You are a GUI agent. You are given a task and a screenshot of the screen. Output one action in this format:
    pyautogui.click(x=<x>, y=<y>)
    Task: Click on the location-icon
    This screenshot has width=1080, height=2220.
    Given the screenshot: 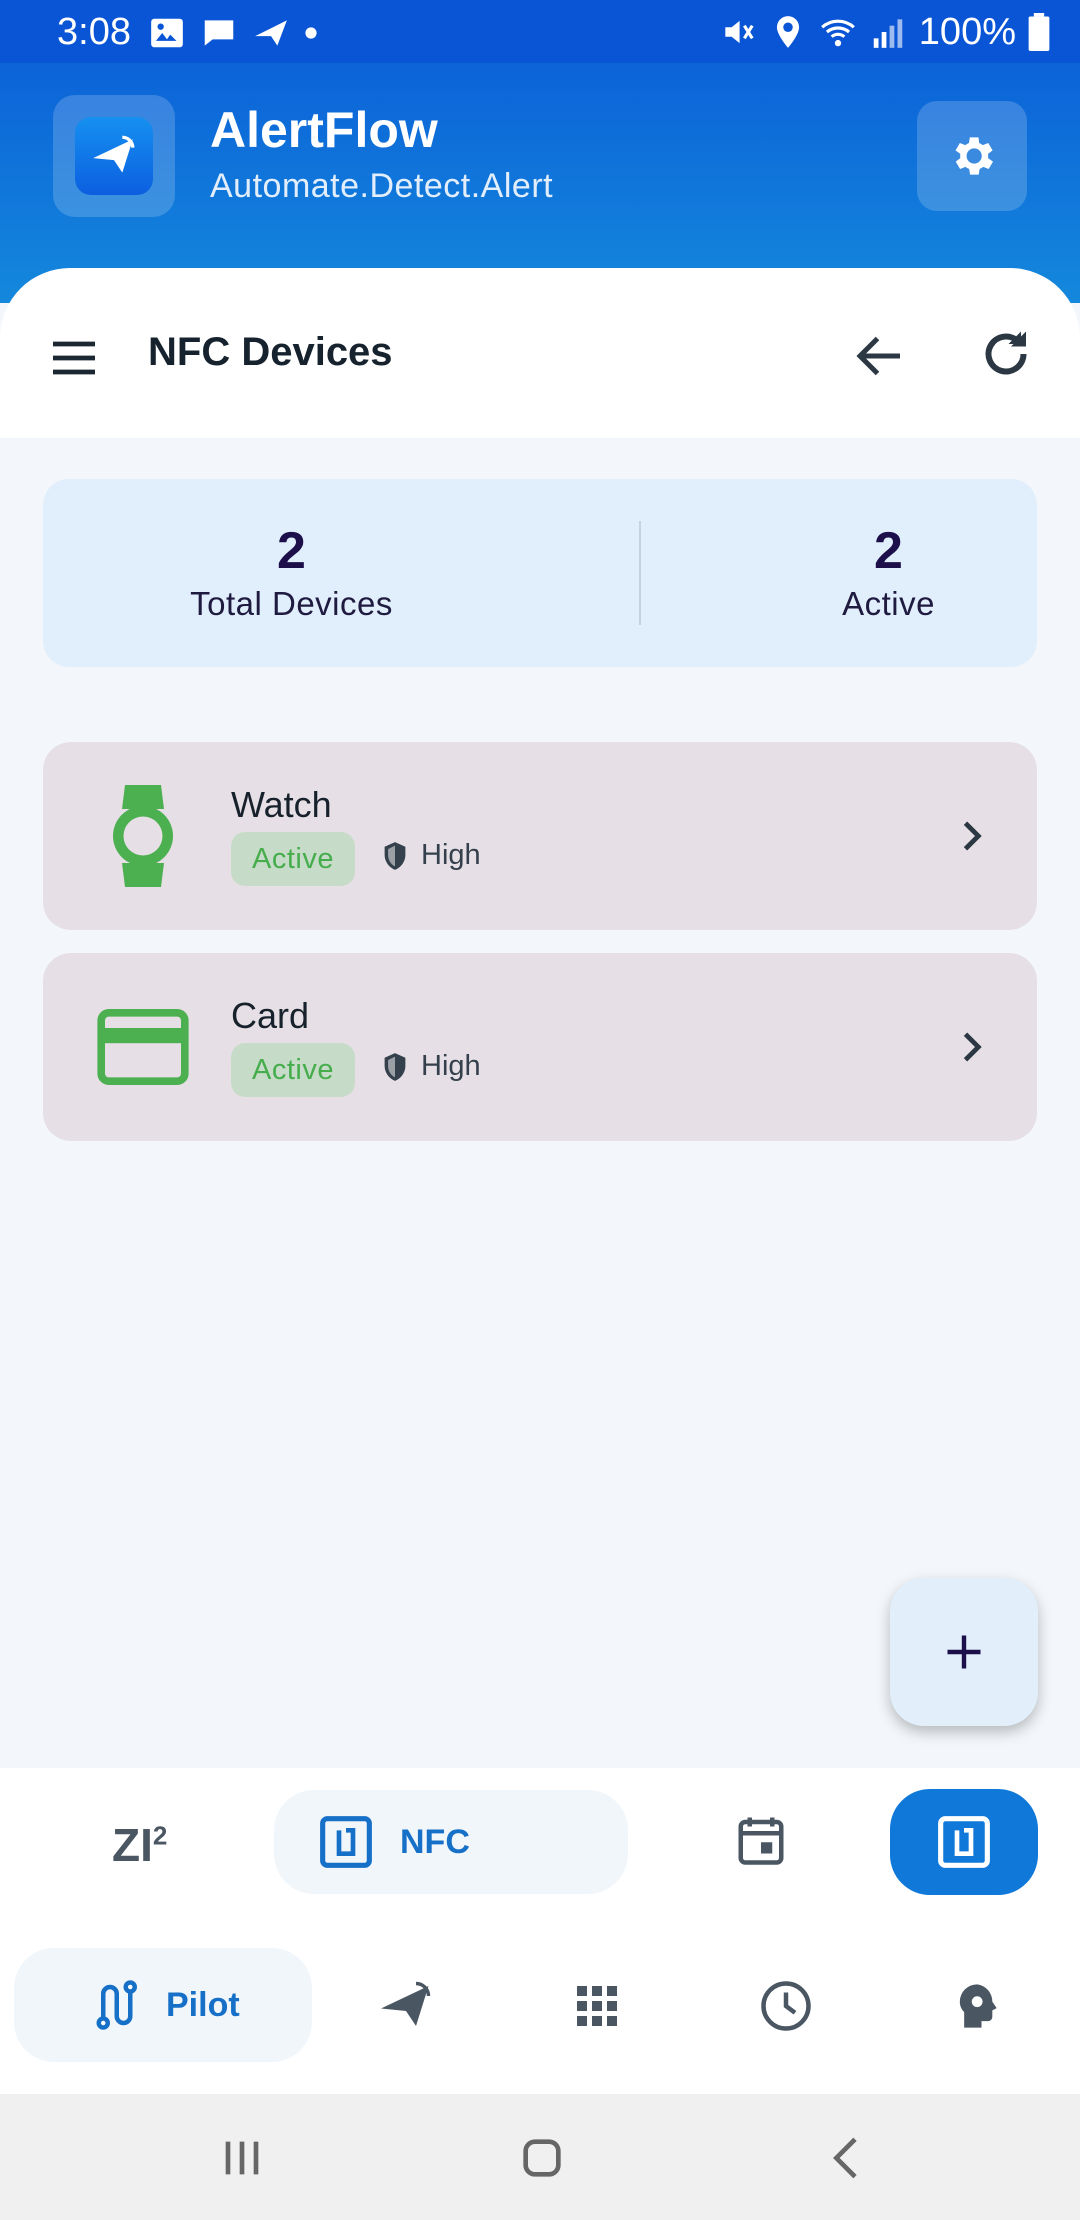 What is the action you would take?
    pyautogui.click(x=787, y=32)
    